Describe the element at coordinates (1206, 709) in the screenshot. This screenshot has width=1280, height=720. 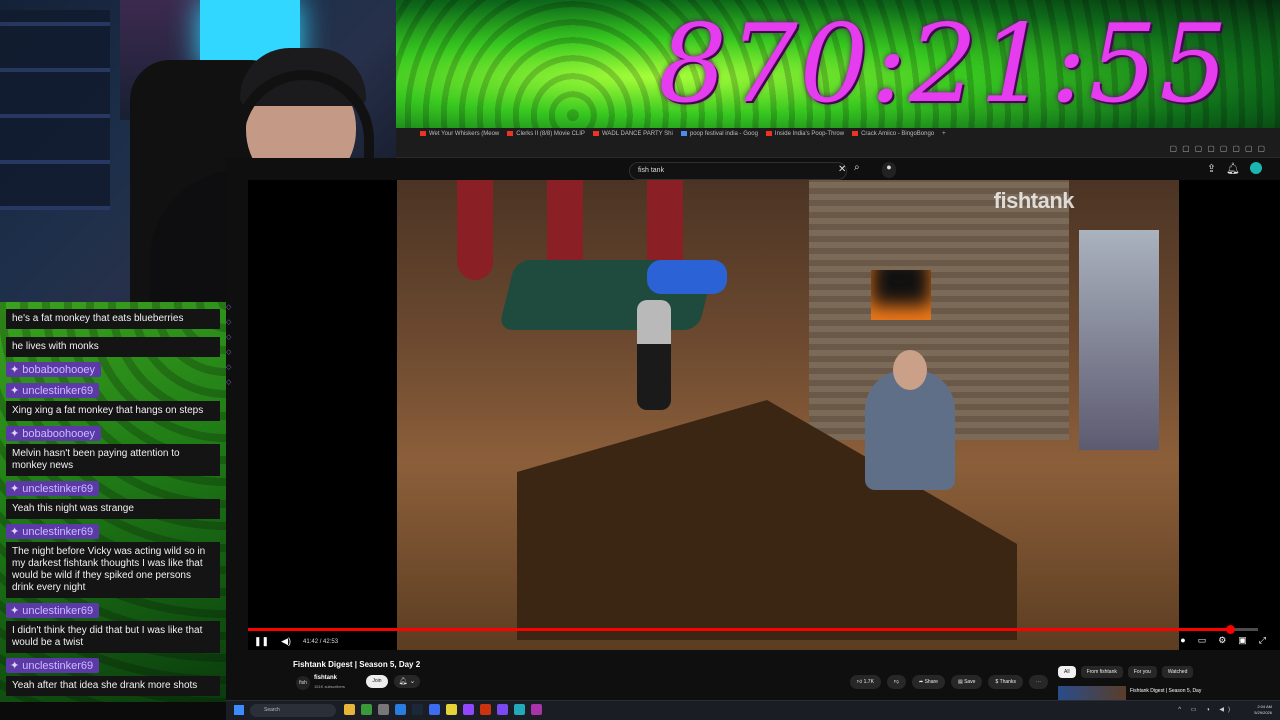
I see `system-tray: ^ ▭ ◑ ◀︎)` at that location.